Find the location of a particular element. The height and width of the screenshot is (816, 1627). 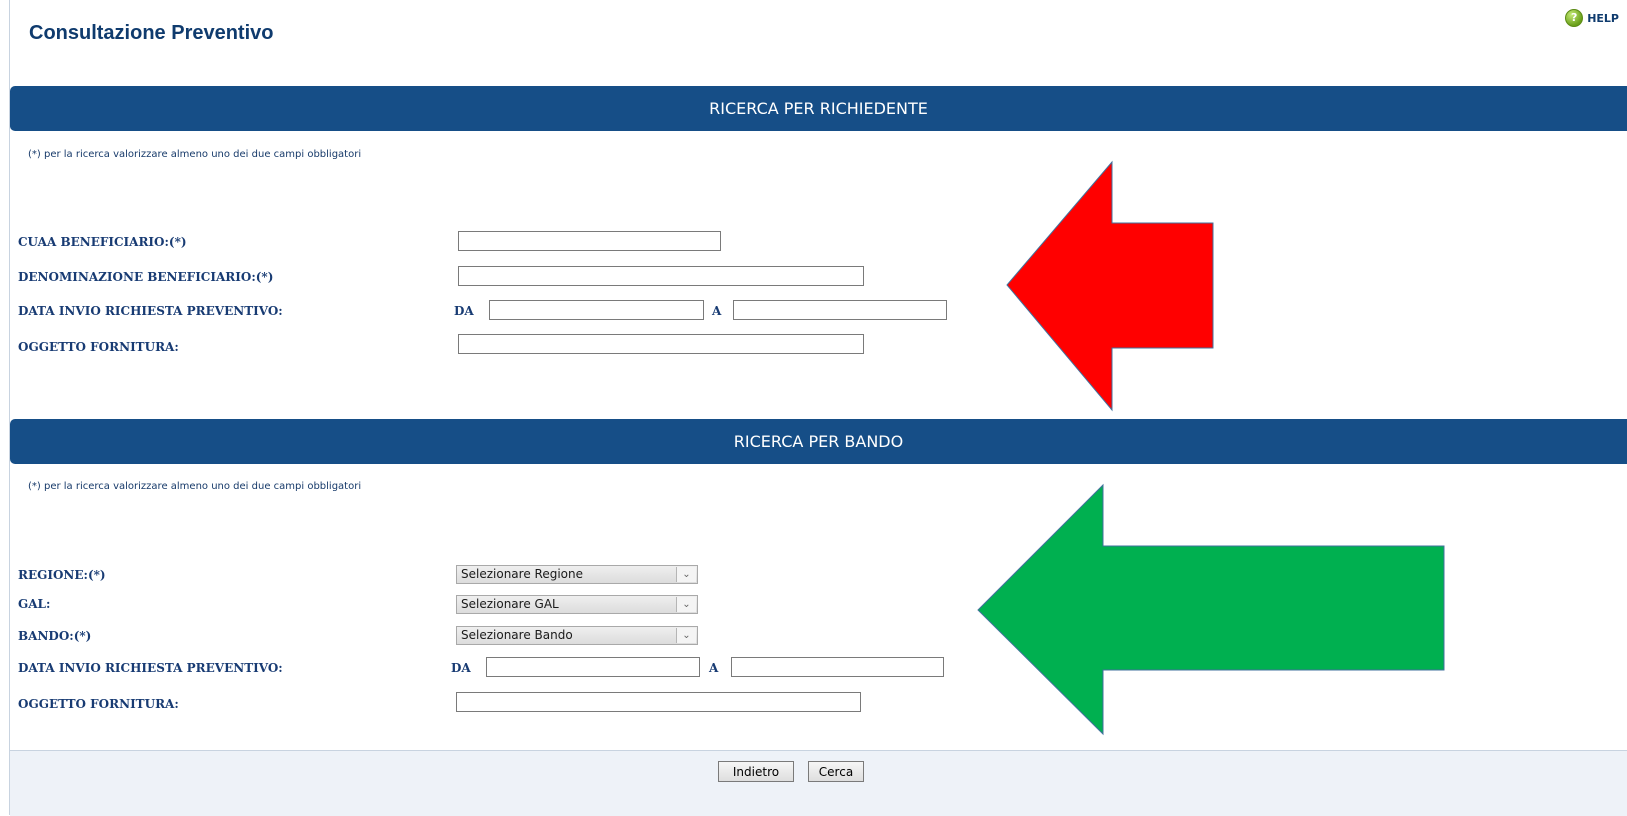

green-arrow-annotation is located at coordinates (1211, 609).